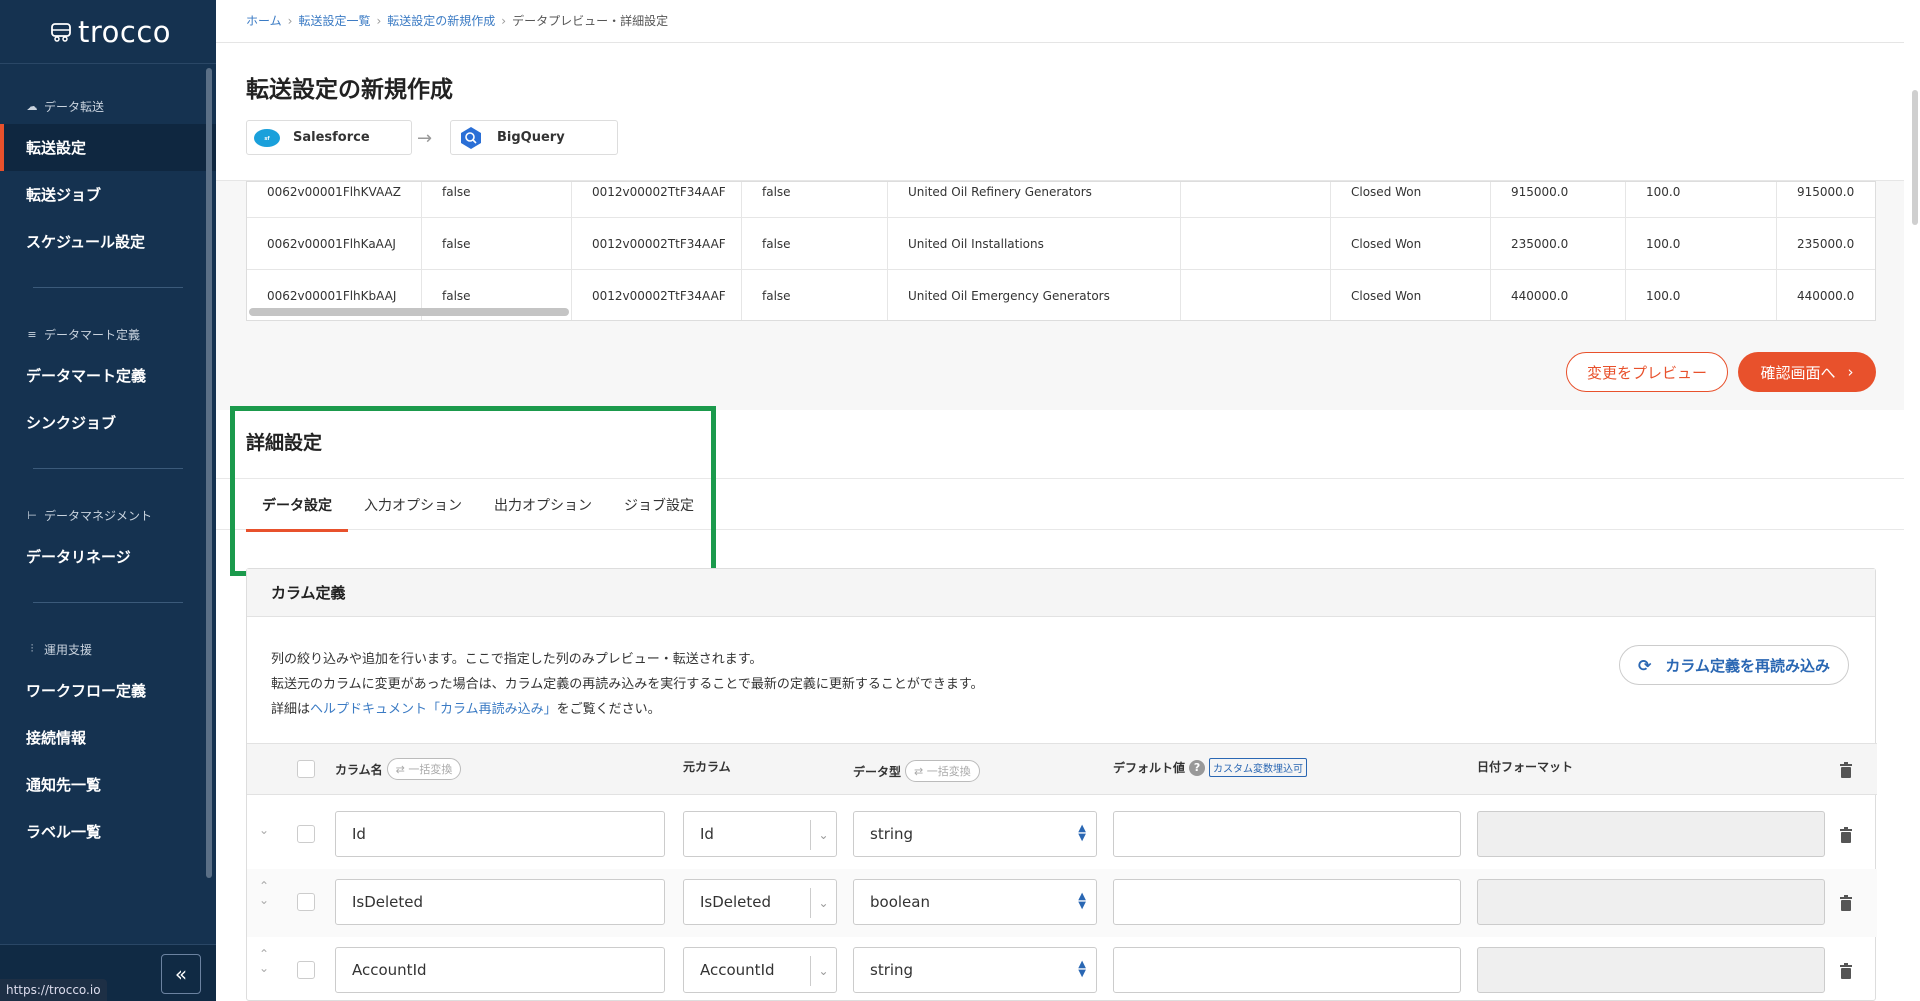 This screenshot has height=1001, width=1920. I want to click on logo: trocco, so click(108, 32).